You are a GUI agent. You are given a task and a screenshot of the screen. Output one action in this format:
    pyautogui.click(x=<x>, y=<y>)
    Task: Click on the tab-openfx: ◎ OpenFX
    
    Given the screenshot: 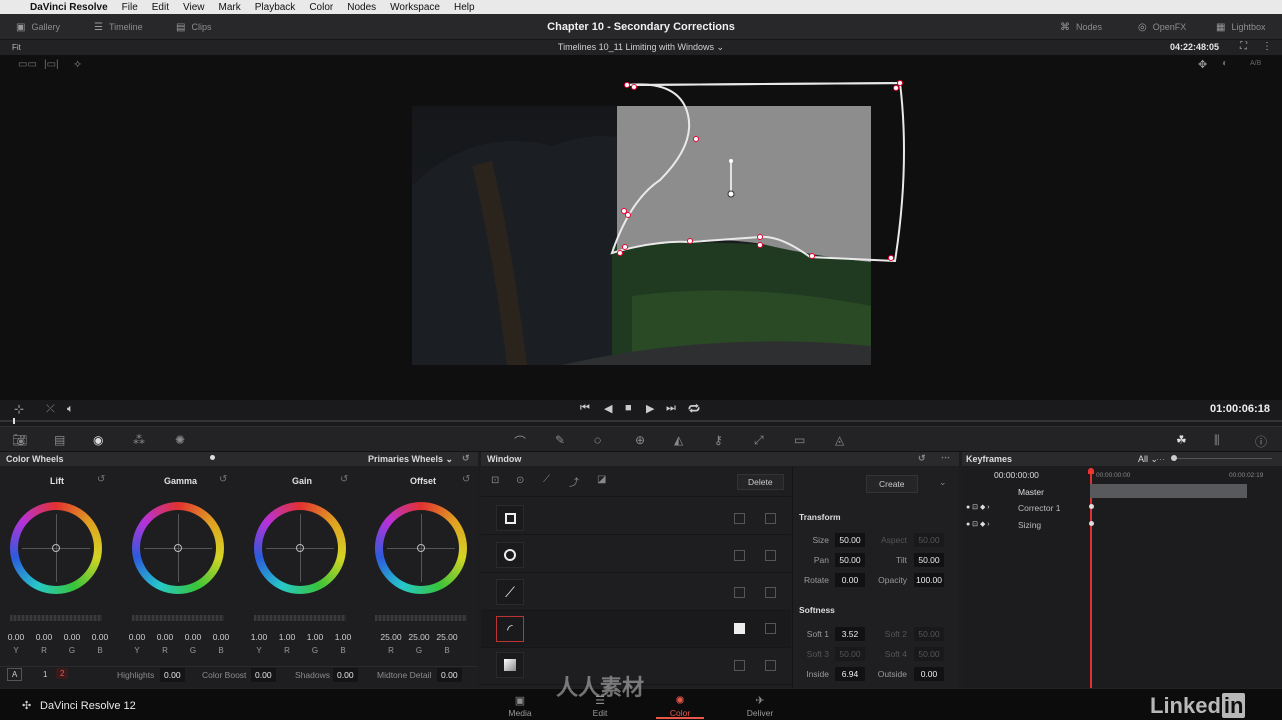 What is the action you would take?
    pyautogui.click(x=1162, y=27)
    